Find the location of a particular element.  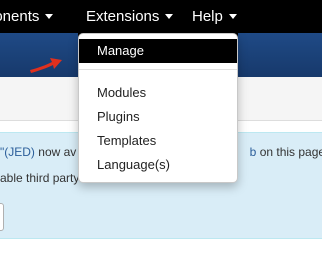

menu-item-modules: Modules is located at coordinates (158, 93).